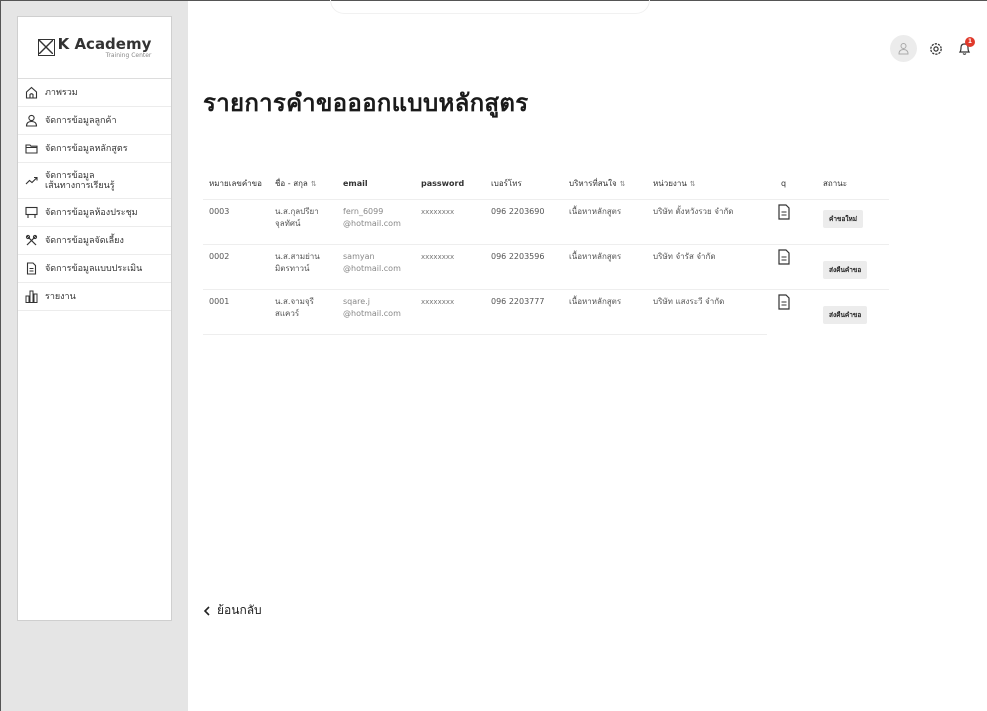  What do you see at coordinates (94, 93) in the screenshot?
I see `sidebar-item-overview: ภาพรวม` at bounding box center [94, 93].